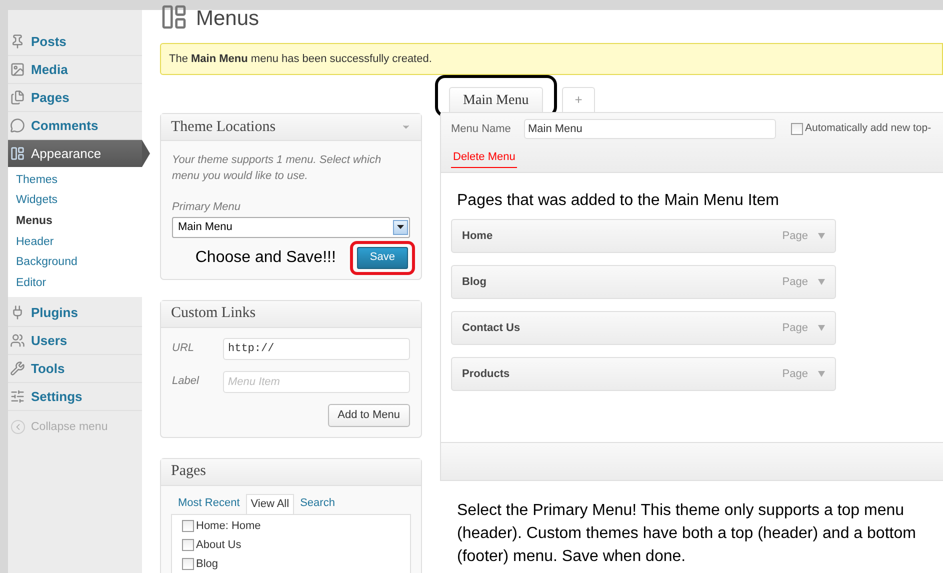 The image size is (943, 573). Describe the element at coordinates (300, 59) in the screenshot. I see `notice-text: The Main Menu menu has been successfully created.` at that location.